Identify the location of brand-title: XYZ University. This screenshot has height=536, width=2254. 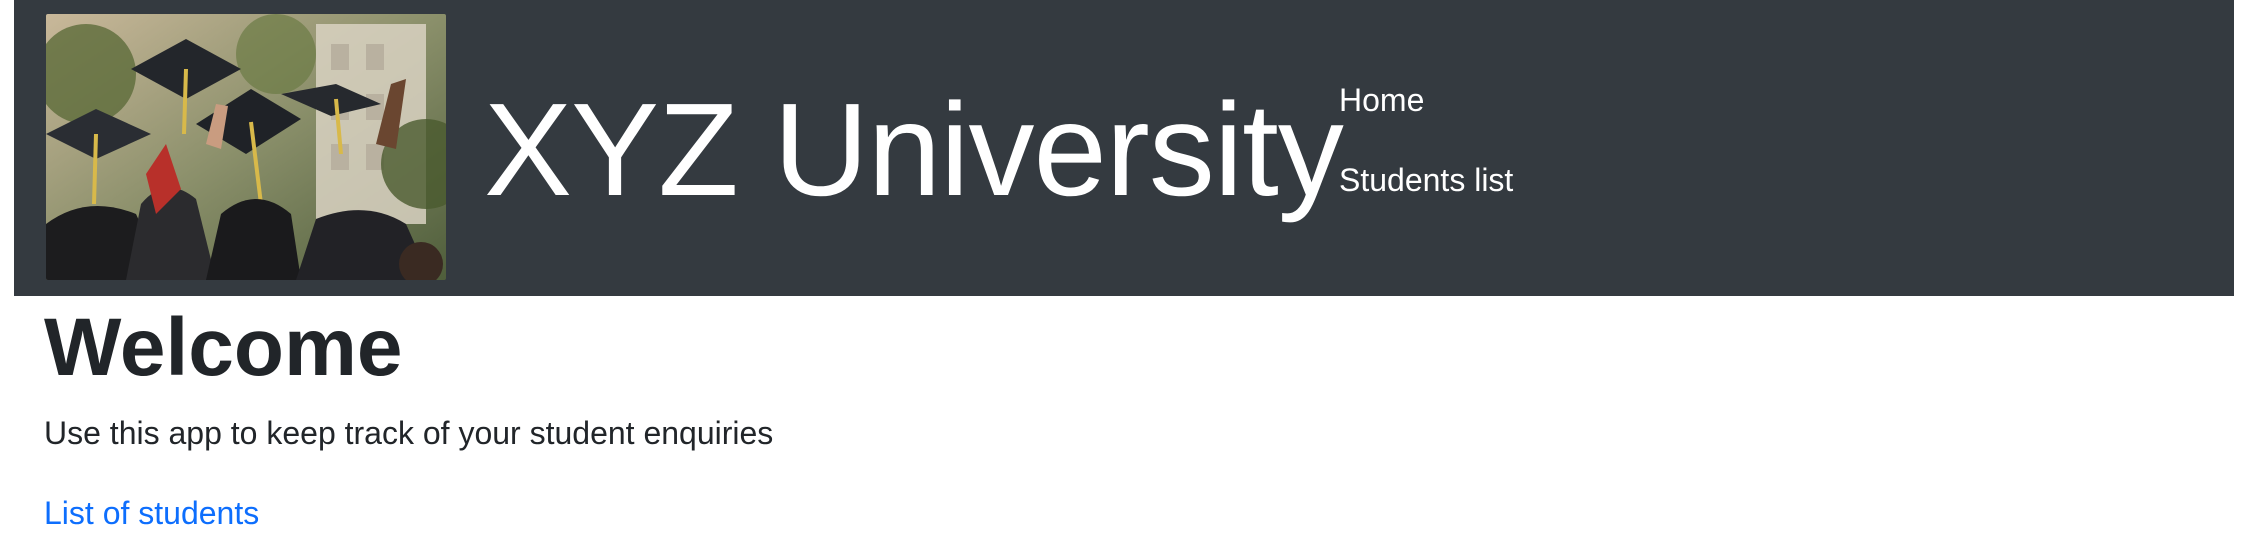
(914, 150).